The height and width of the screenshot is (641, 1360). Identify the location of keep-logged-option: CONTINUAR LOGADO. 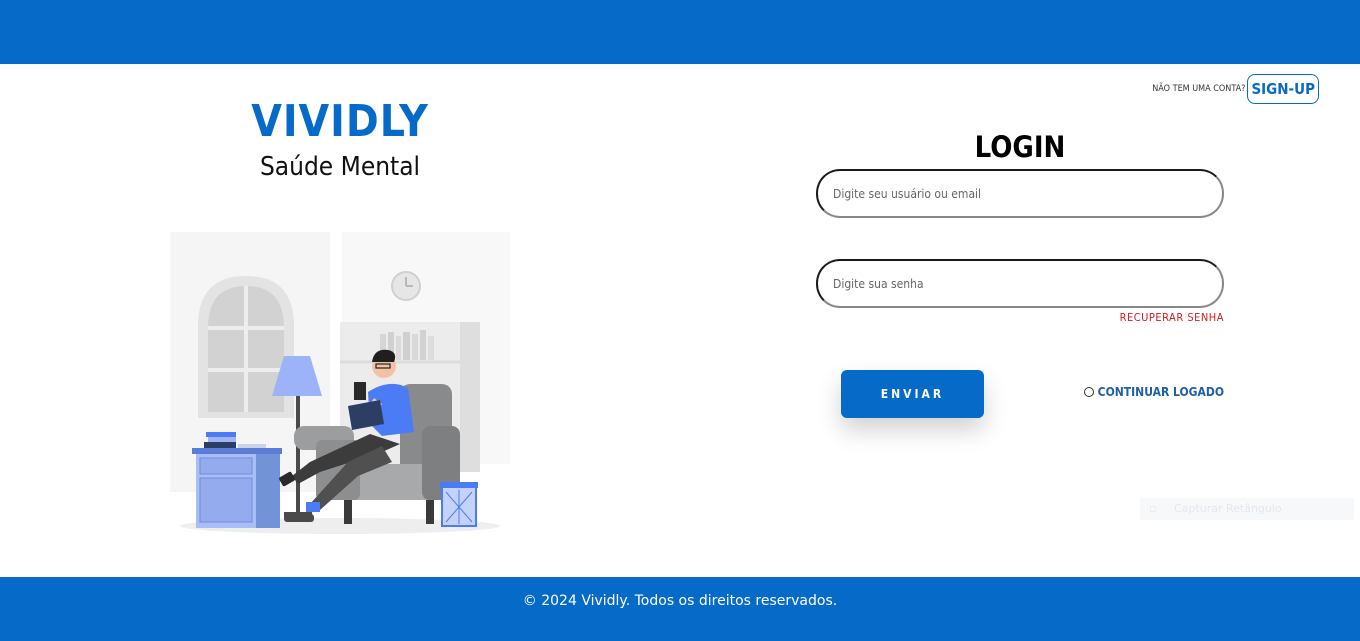
(1153, 392).